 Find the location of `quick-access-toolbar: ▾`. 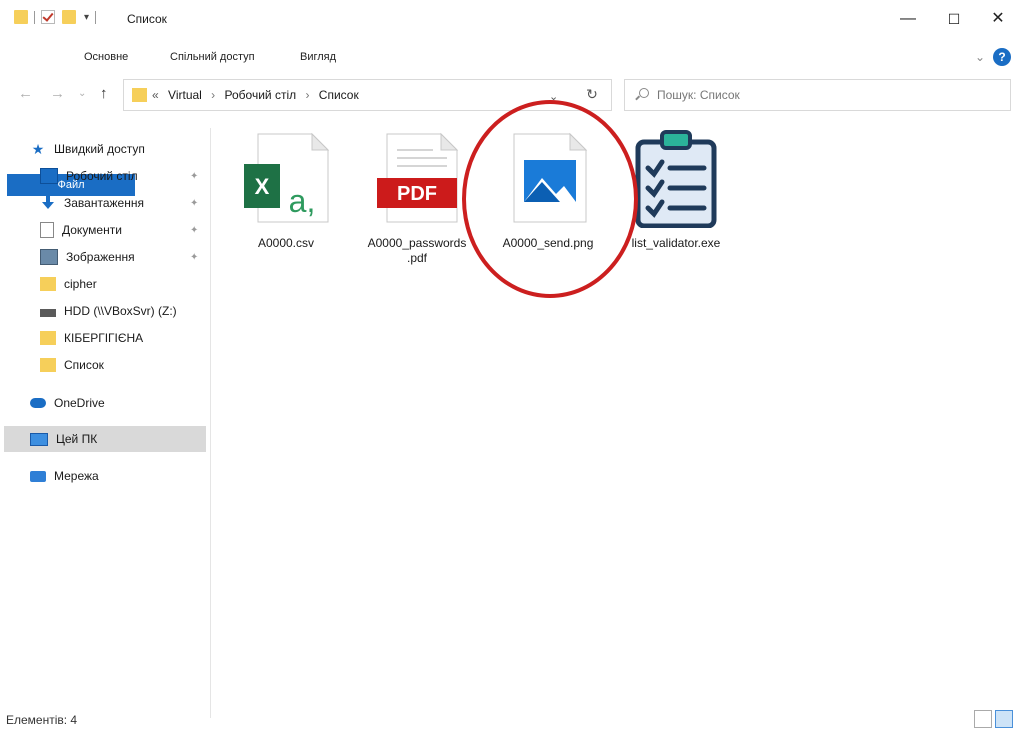

quick-access-toolbar: ▾ is located at coordinates (58, 17).